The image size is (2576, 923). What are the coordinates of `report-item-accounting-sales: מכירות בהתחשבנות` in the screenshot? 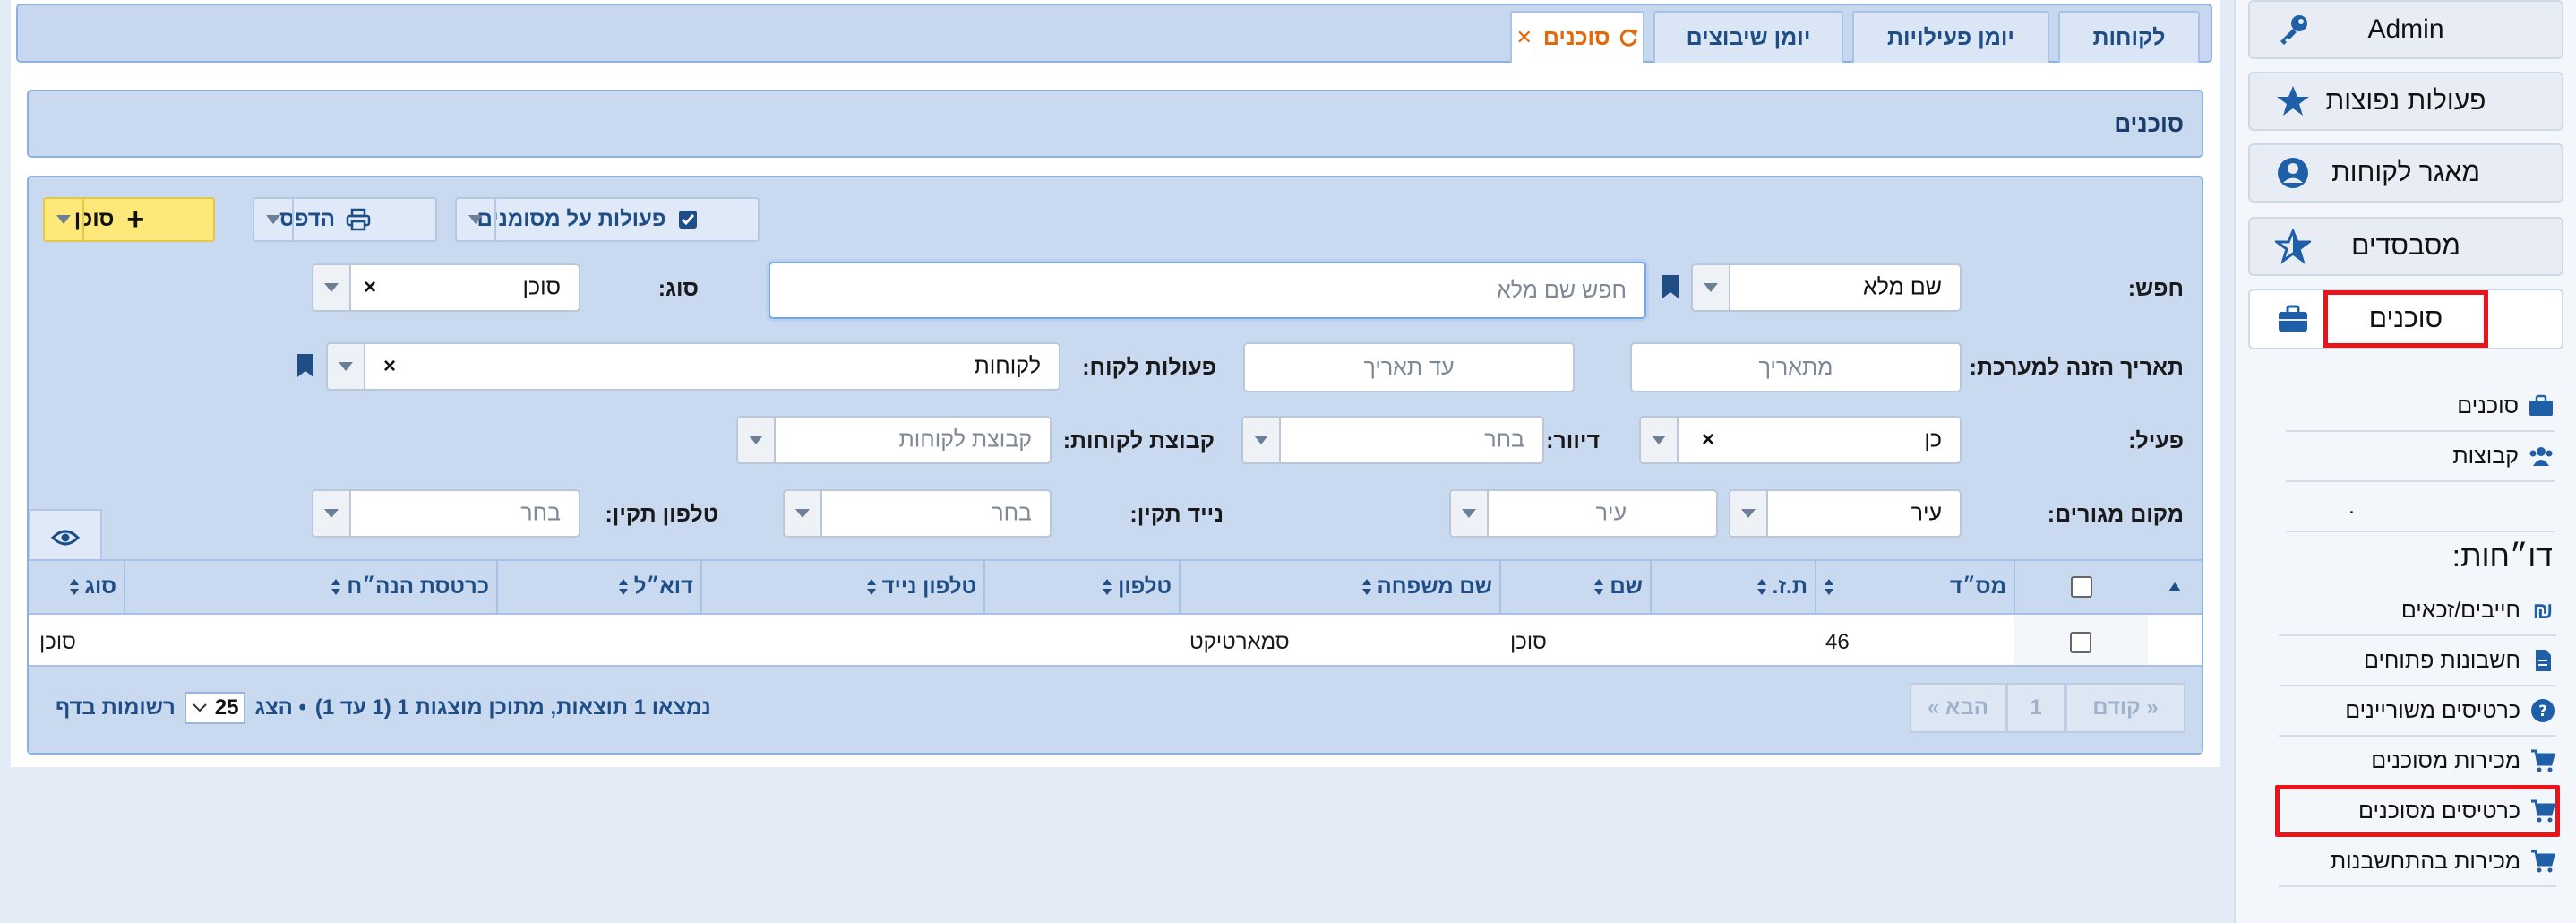 It's located at (2417, 862).